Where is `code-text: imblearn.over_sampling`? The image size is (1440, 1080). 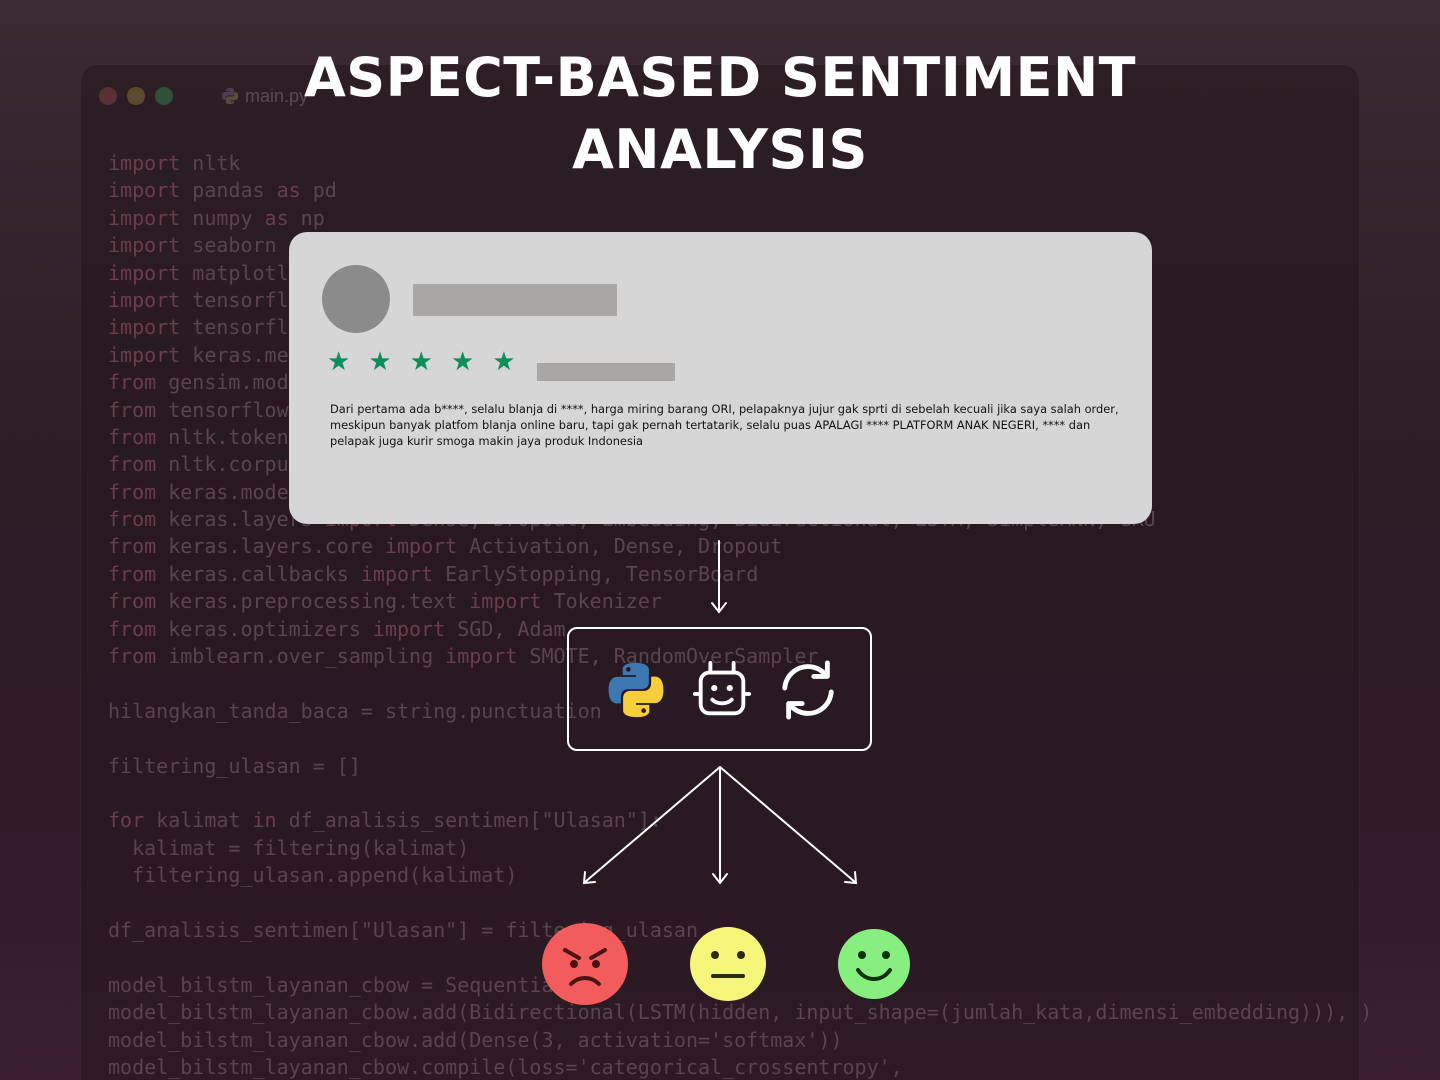
code-text: imblearn.over_sampling is located at coordinates (301, 656).